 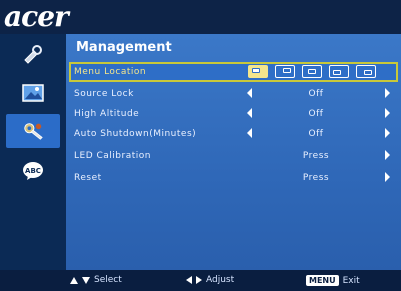 What do you see at coordinates (316, 178) in the screenshot?
I see `reset-value: Press` at bounding box center [316, 178].